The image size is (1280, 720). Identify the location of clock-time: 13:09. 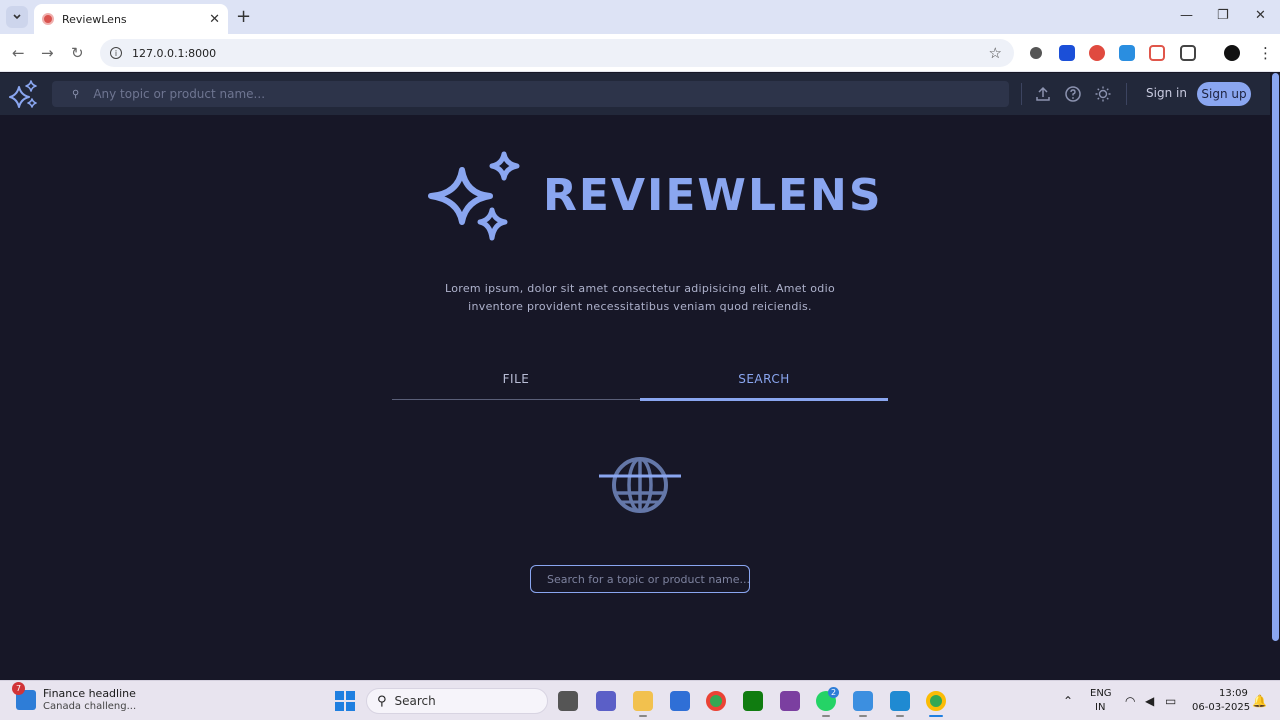
(1233, 693).